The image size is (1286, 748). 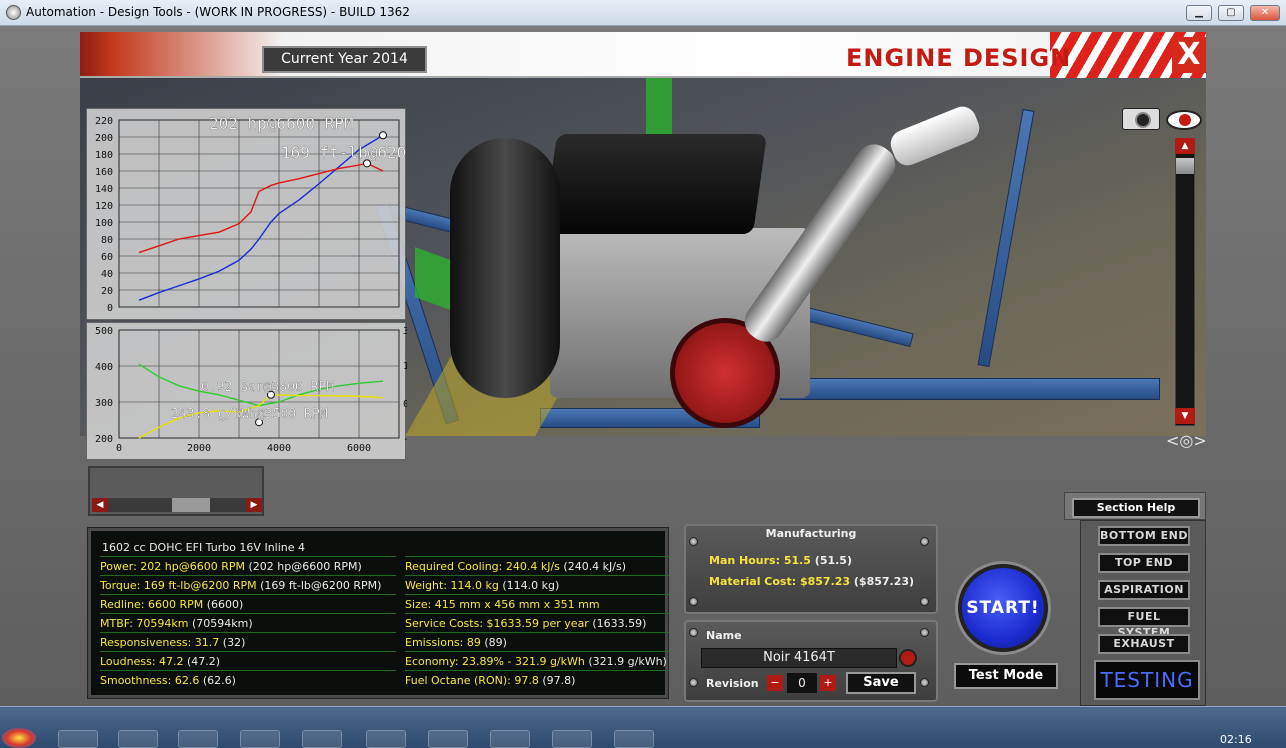 What do you see at coordinates (775, 683) in the screenshot?
I see `revision-decrement-button: −` at bounding box center [775, 683].